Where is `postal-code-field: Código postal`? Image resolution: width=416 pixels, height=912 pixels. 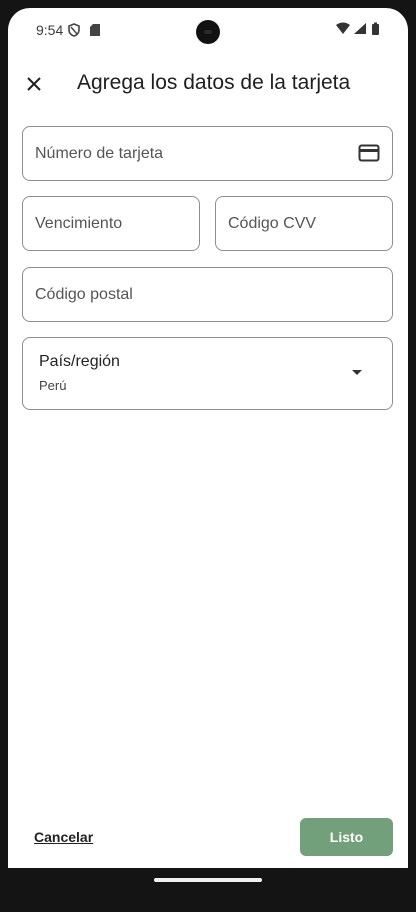
postal-code-field: Código postal is located at coordinates (207, 294).